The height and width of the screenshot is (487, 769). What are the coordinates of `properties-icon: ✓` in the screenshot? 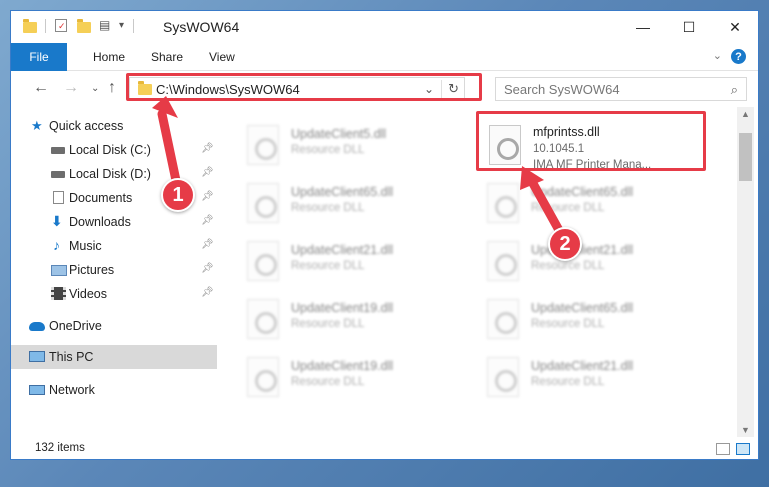 It's located at (61, 25).